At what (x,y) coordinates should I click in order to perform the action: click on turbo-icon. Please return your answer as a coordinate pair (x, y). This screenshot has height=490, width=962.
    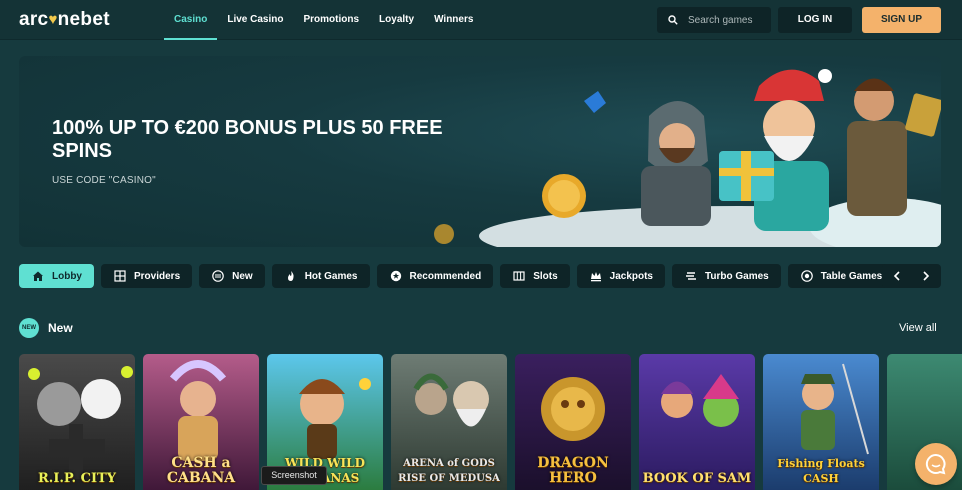
    Looking at the image, I should click on (691, 276).